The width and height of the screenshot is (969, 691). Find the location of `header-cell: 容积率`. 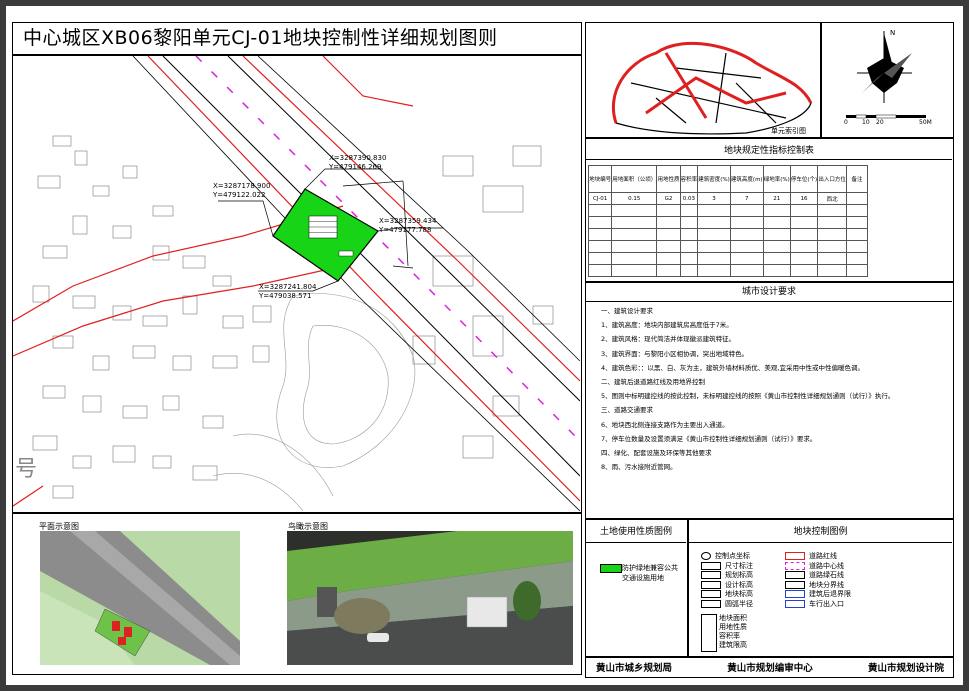

header-cell: 容积率 is located at coordinates (689, 179).